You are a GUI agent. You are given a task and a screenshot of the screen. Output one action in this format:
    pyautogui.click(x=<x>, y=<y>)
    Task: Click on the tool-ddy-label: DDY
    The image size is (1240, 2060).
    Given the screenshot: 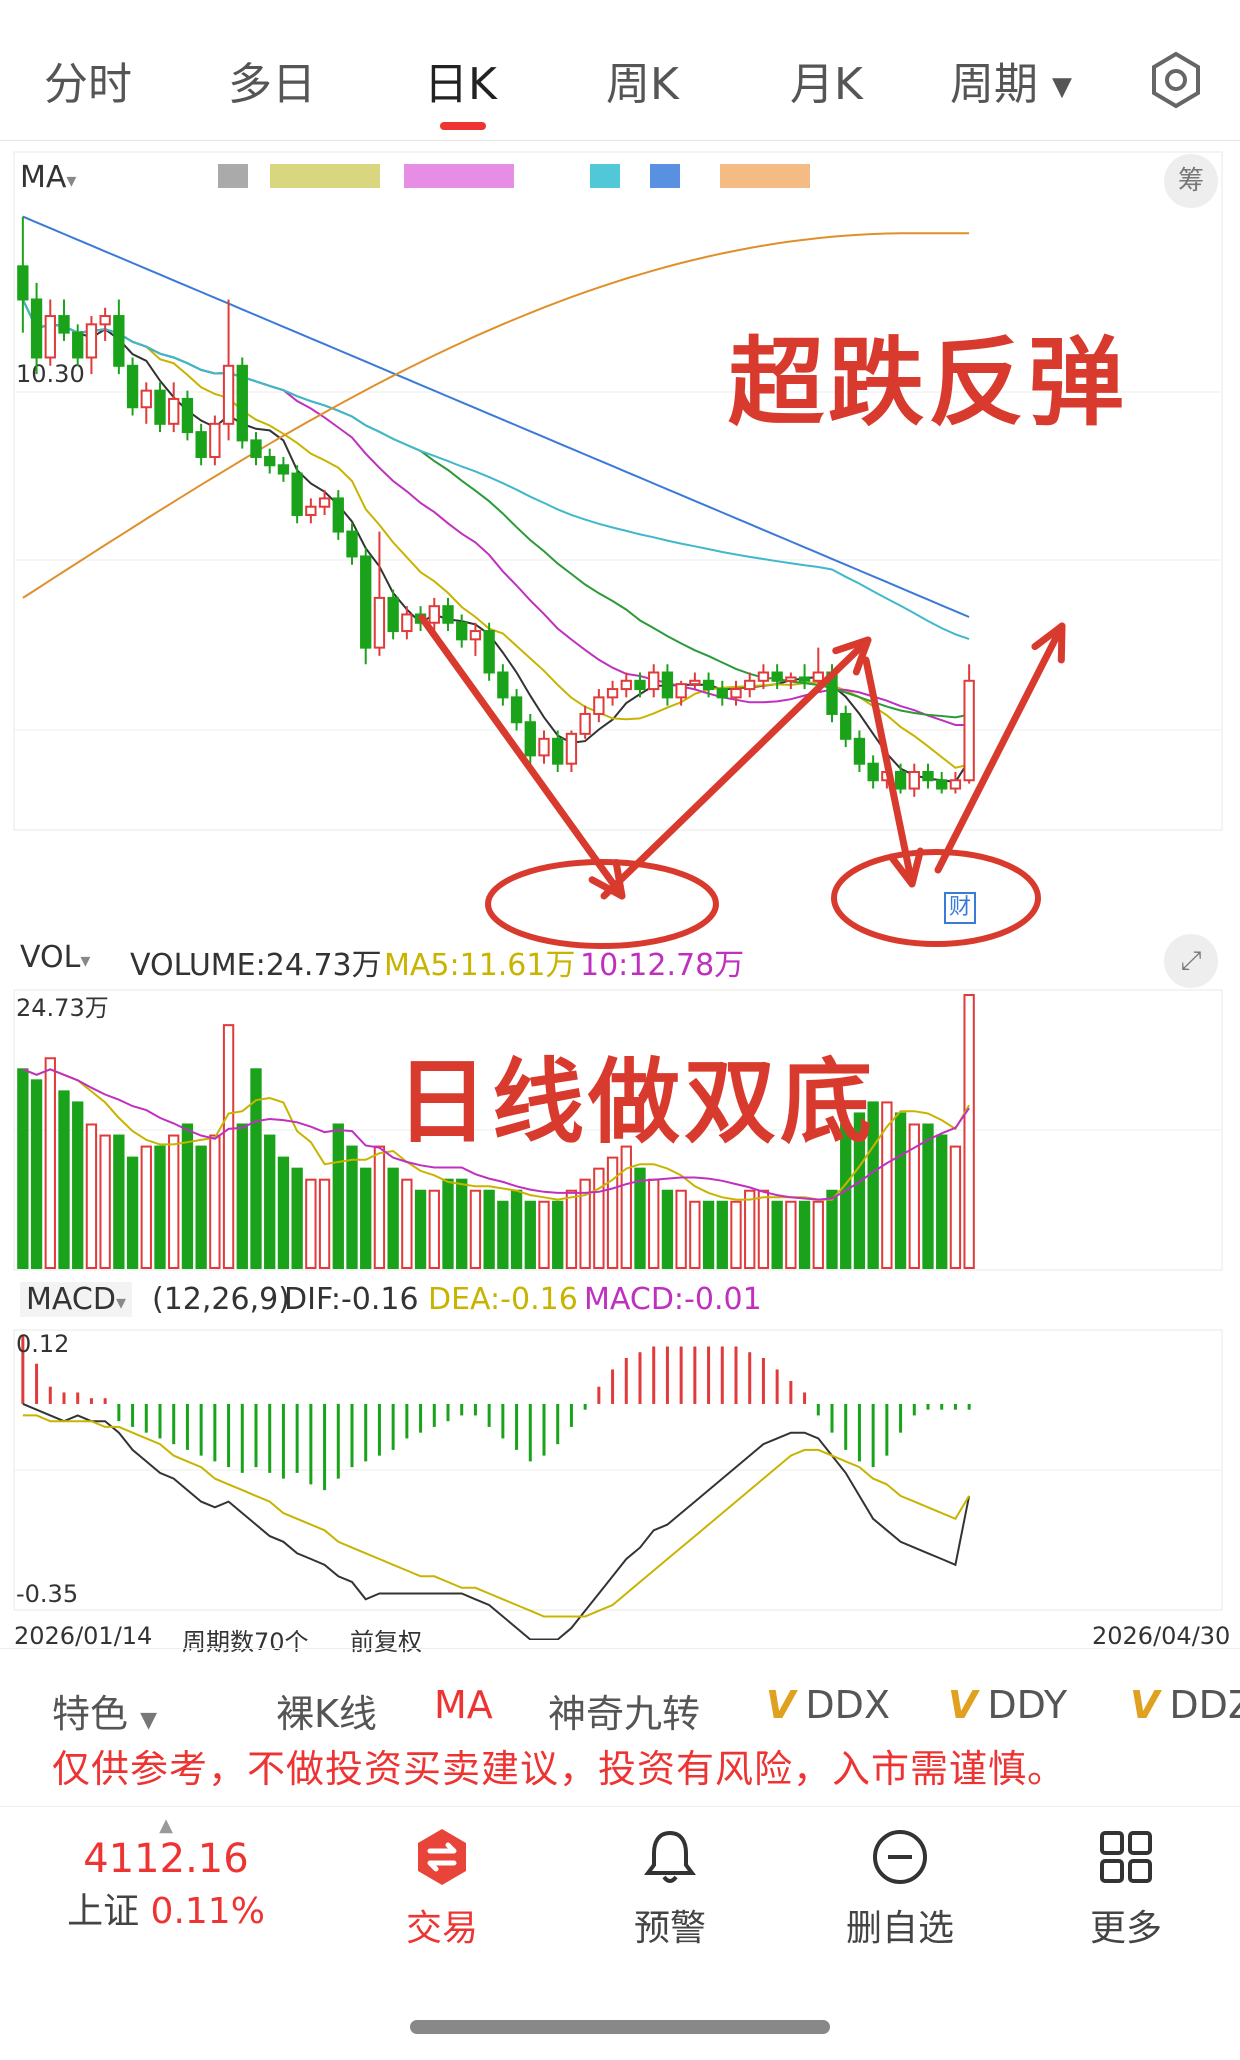 What is the action you would take?
    pyautogui.click(x=1027, y=1705)
    